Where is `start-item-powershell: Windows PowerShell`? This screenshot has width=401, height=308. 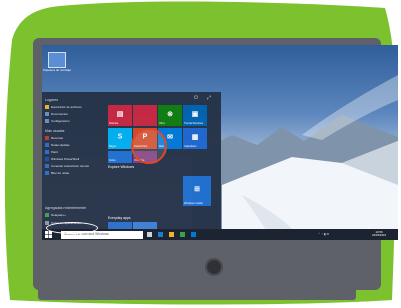 start-item-powershell: Windows PowerShell is located at coordinates (62, 159).